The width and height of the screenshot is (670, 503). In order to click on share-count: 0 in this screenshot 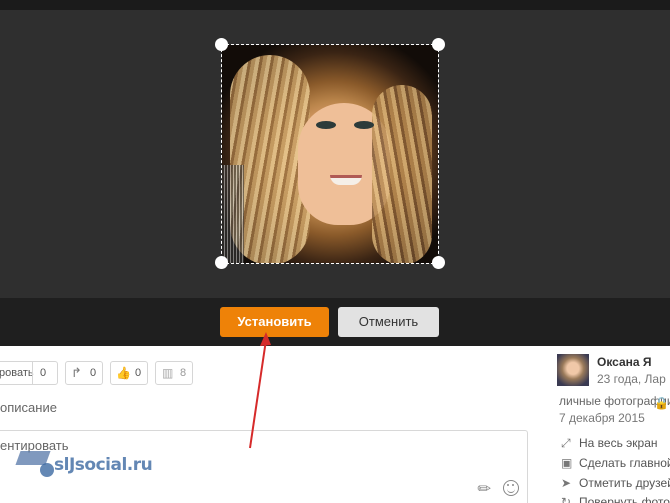, I will do `click(43, 373)`.